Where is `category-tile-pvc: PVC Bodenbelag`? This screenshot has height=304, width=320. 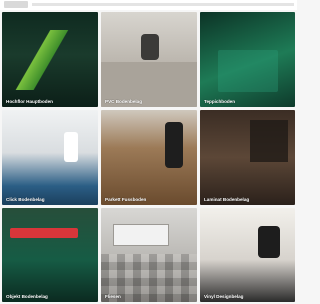
category-tile-pvc: PVC Bodenbelag is located at coordinates (149, 59).